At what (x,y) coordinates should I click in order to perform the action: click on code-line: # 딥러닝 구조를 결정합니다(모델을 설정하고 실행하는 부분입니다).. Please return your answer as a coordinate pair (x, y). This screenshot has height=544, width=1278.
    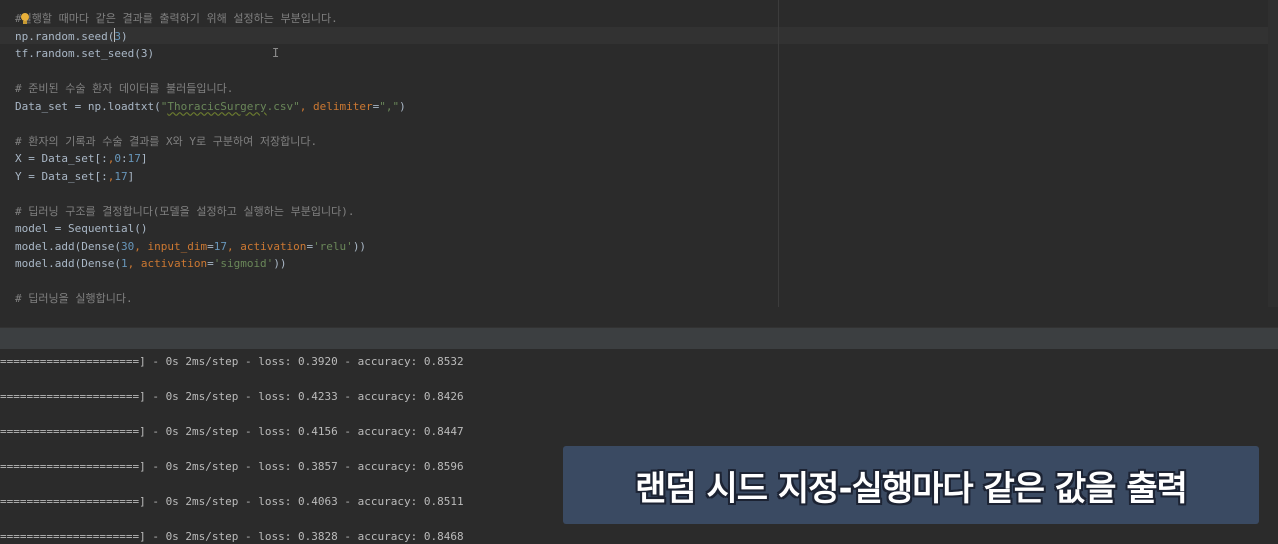
    Looking at the image, I should click on (184, 211).